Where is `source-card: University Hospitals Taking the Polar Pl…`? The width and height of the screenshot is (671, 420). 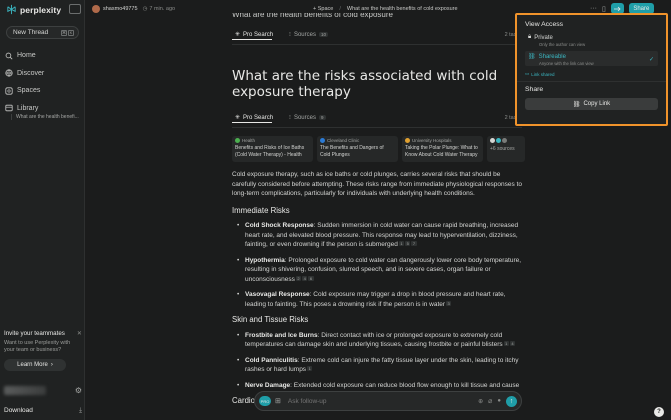 source-card: University Hospitals Taking the Polar Pl… is located at coordinates (442, 149).